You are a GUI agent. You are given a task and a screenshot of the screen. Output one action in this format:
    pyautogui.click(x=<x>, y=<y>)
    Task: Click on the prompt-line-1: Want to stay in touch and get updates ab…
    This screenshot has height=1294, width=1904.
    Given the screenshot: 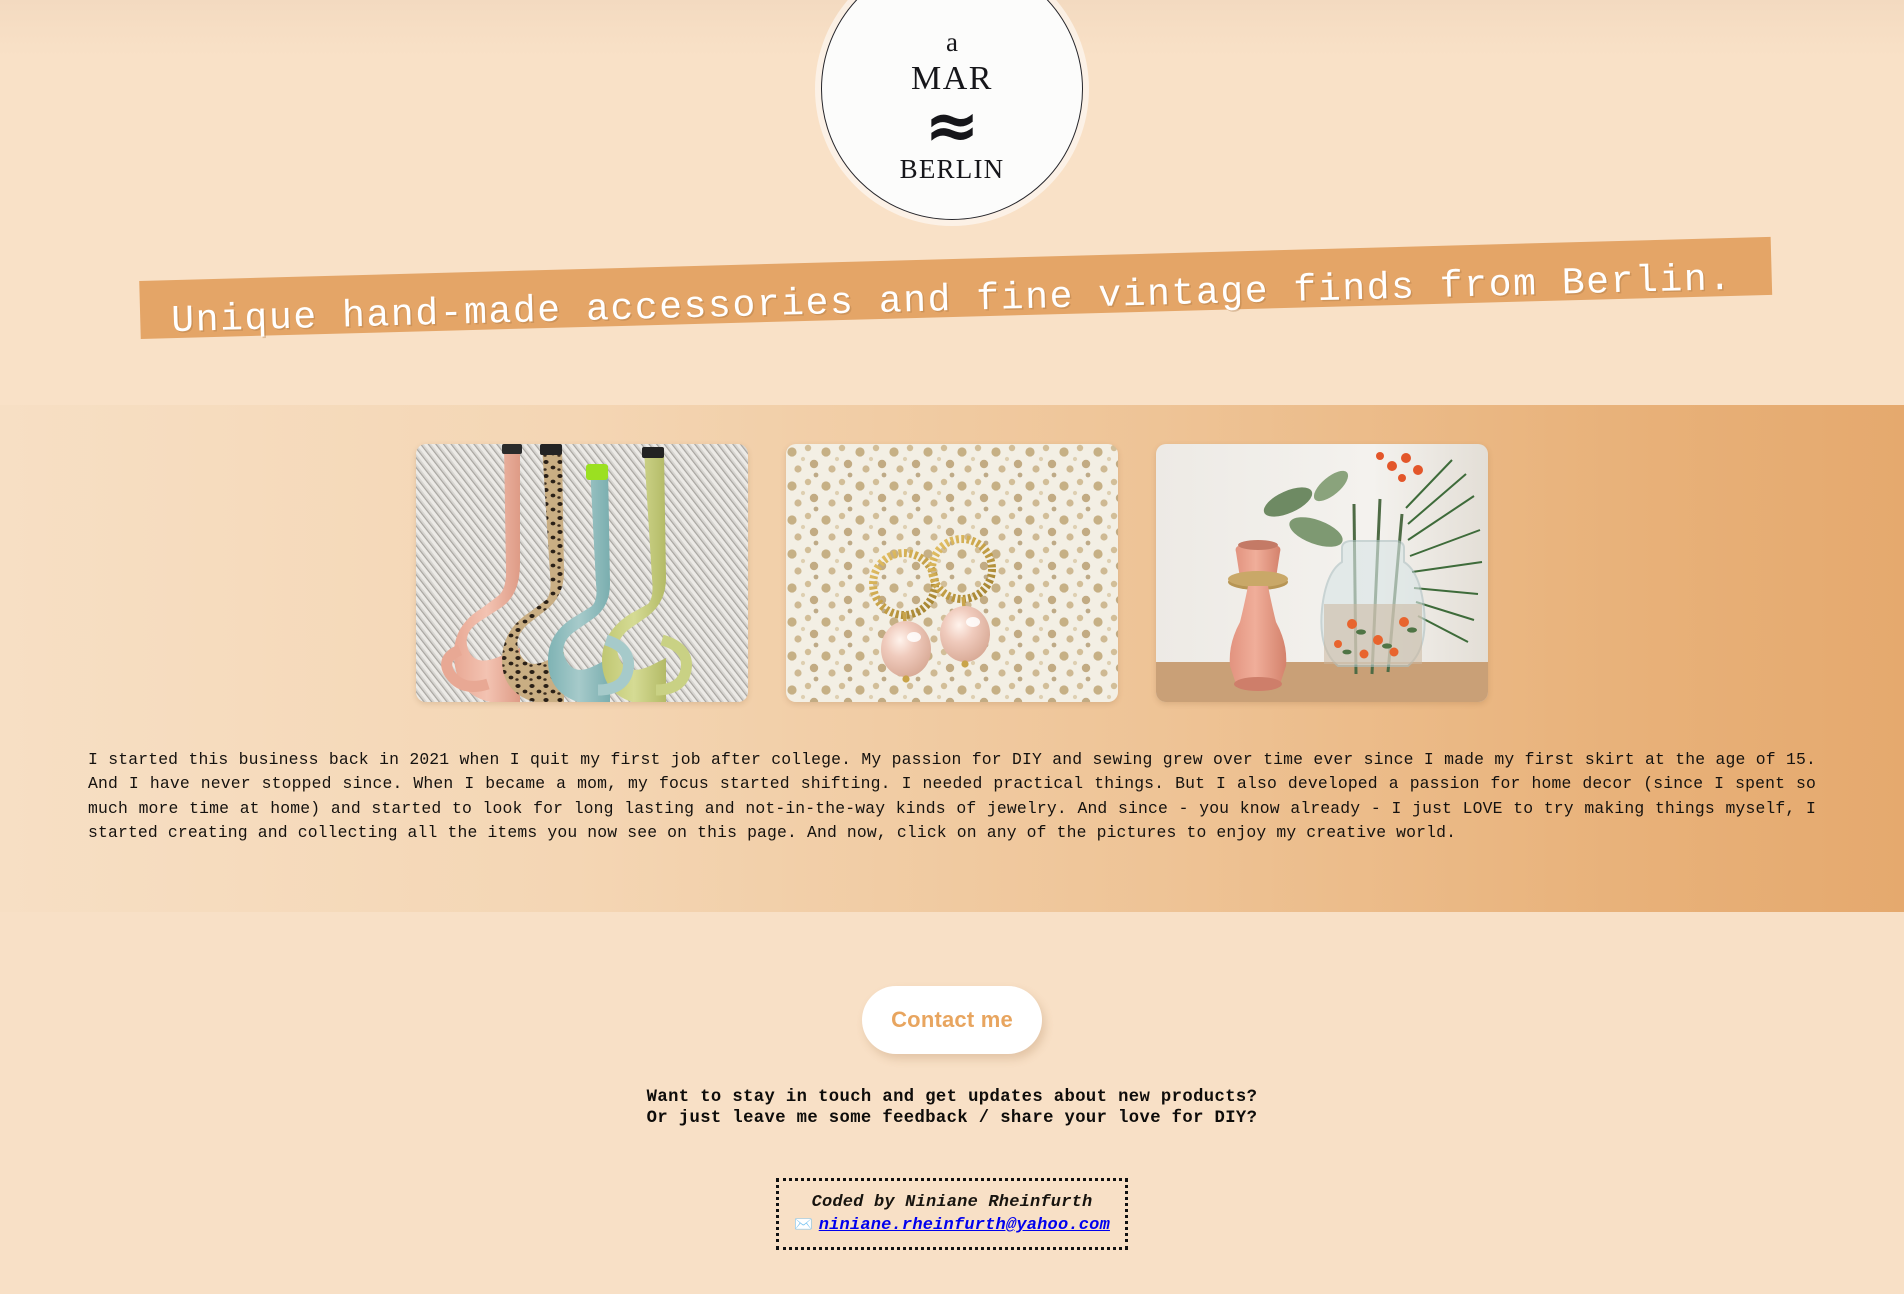 What is the action you would take?
    pyautogui.click(x=952, y=1097)
    